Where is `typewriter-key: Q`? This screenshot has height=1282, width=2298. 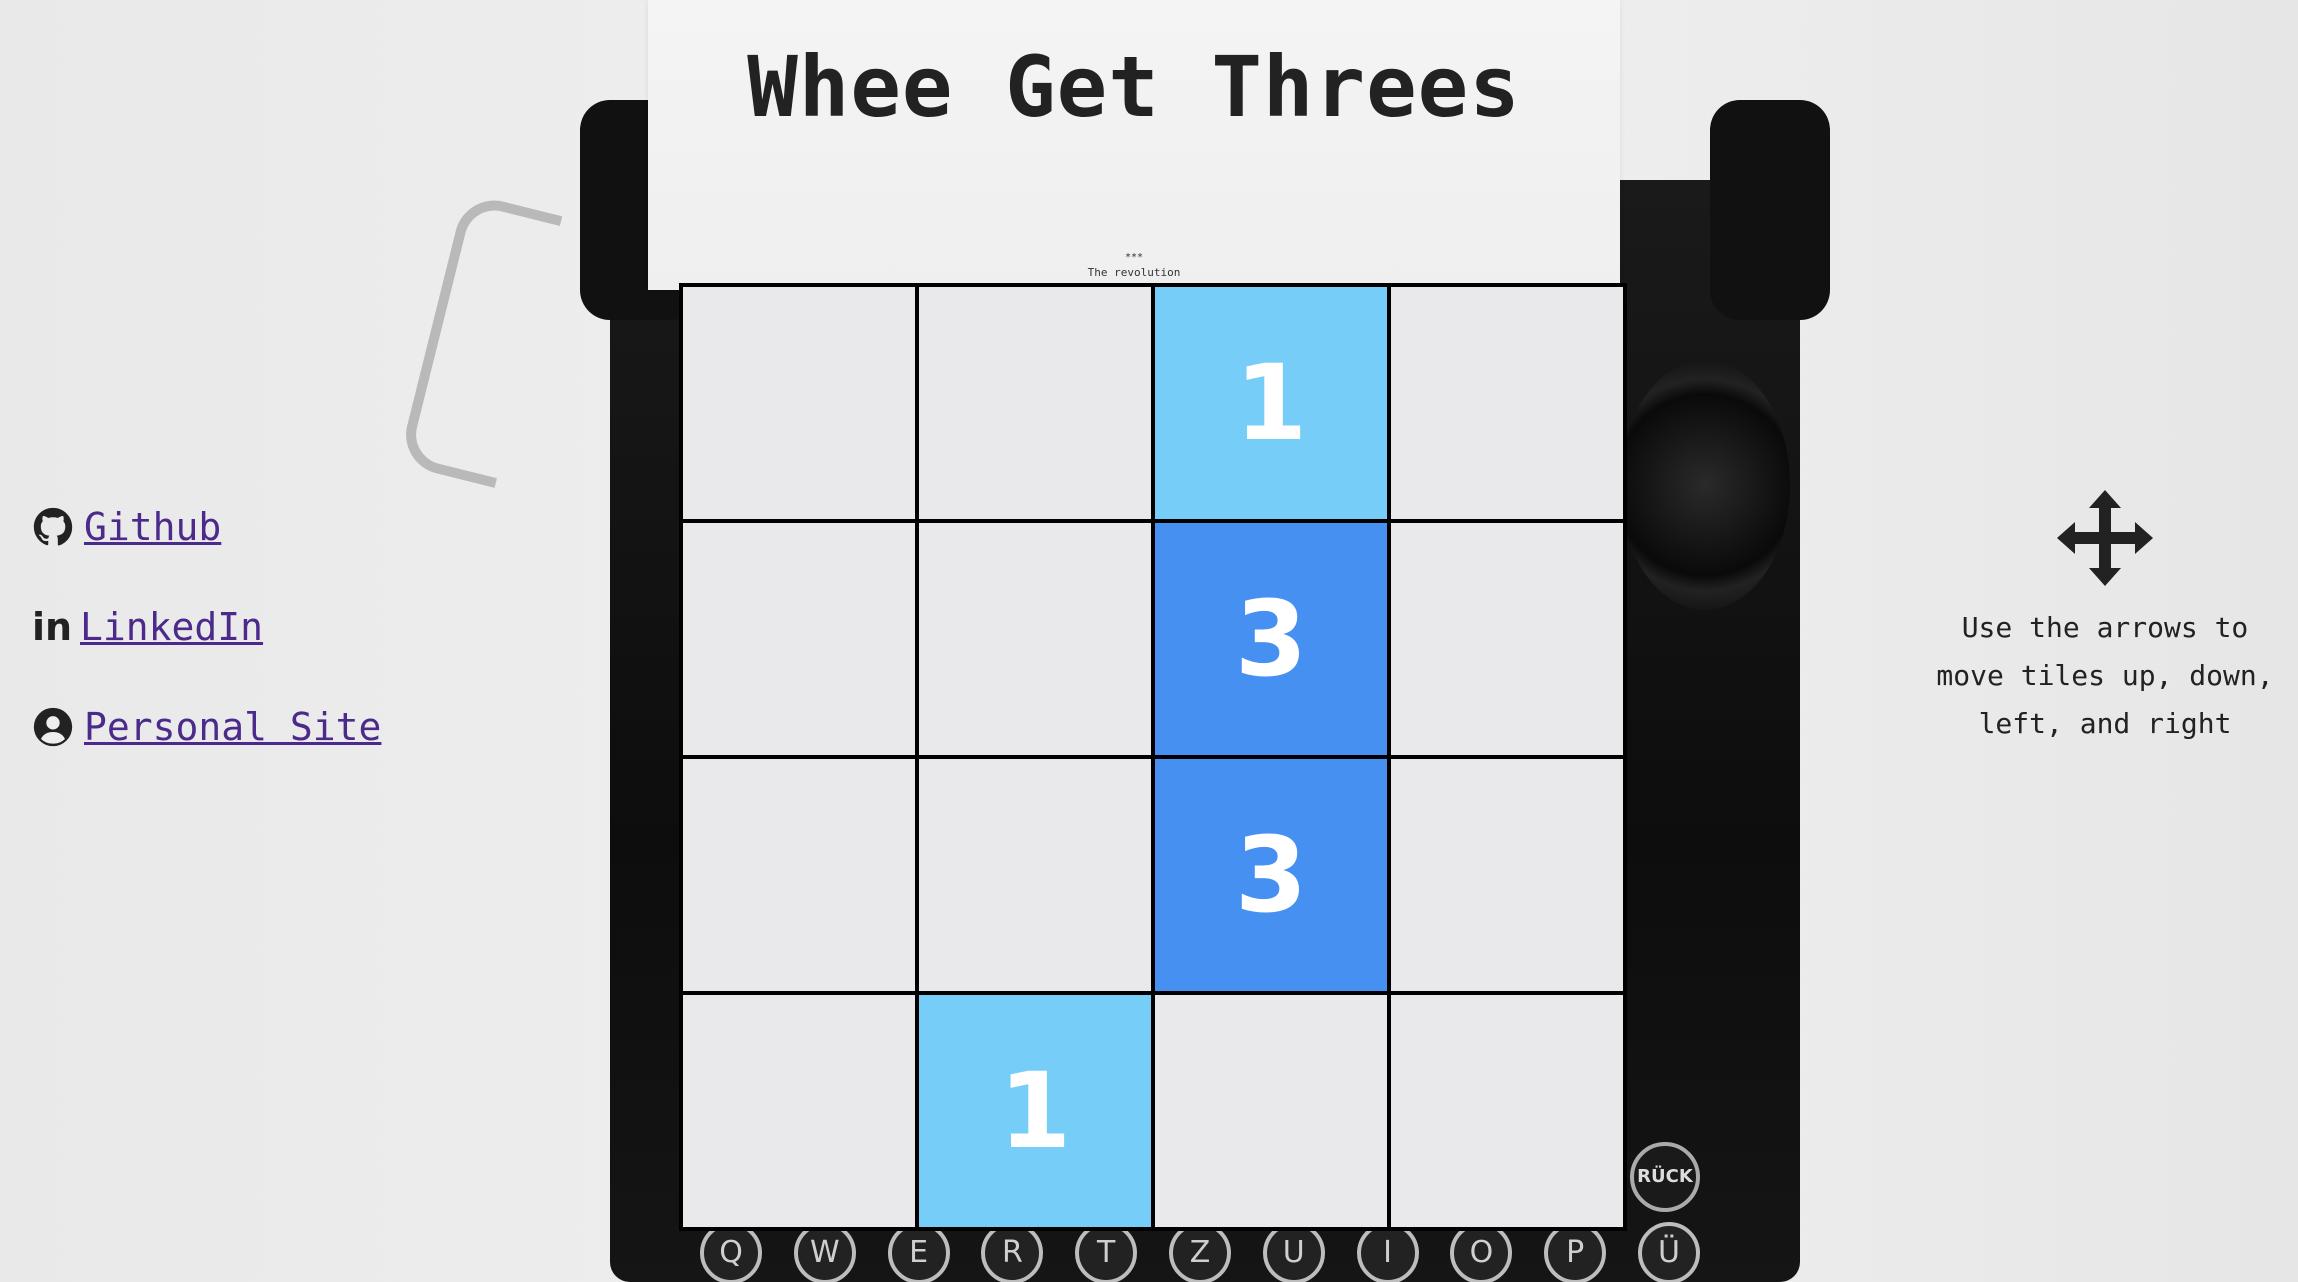
typewriter-key: Q is located at coordinates (731, 1252).